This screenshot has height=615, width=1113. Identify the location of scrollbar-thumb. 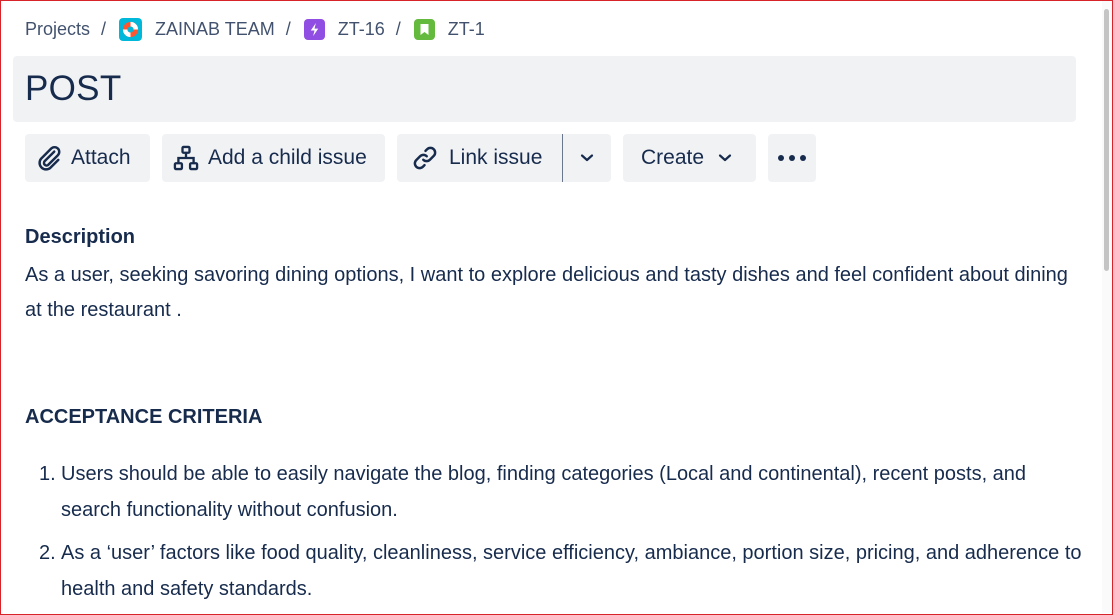
(1106, 140).